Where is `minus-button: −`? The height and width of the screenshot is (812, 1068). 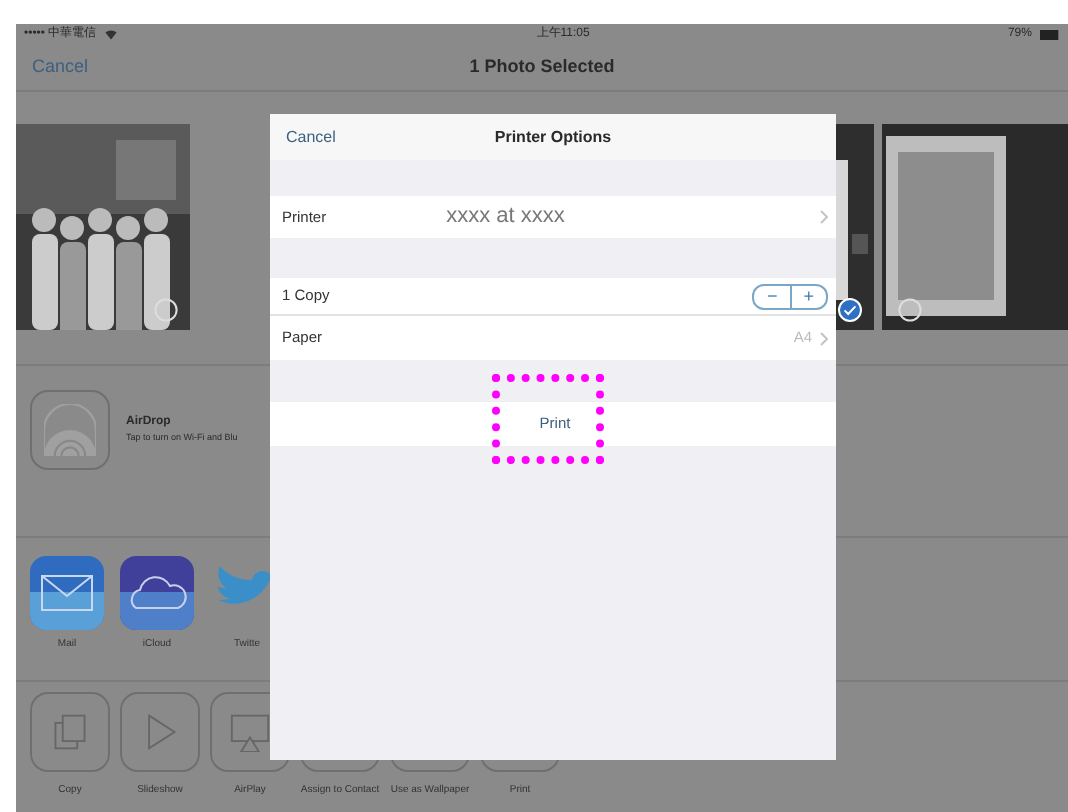
minus-button: − is located at coordinates (772, 296).